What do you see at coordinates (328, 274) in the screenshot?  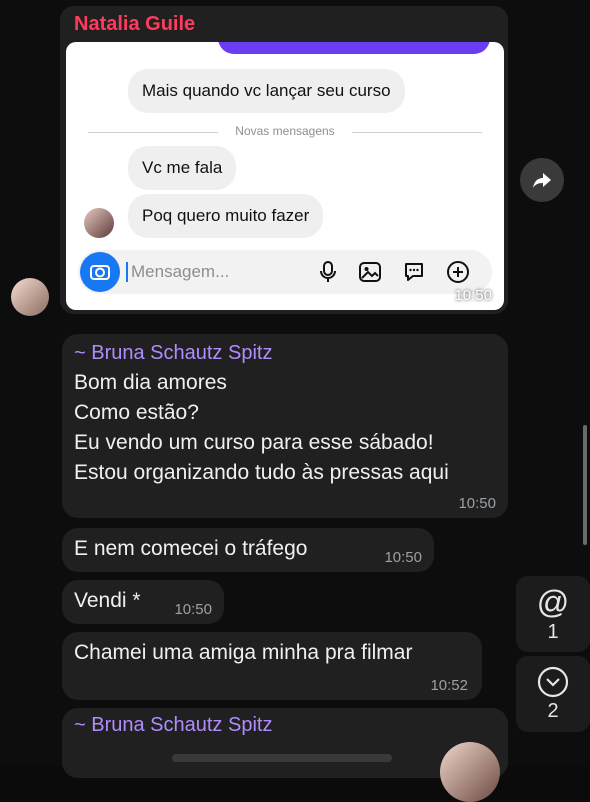 I see `microphone-icon` at bounding box center [328, 274].